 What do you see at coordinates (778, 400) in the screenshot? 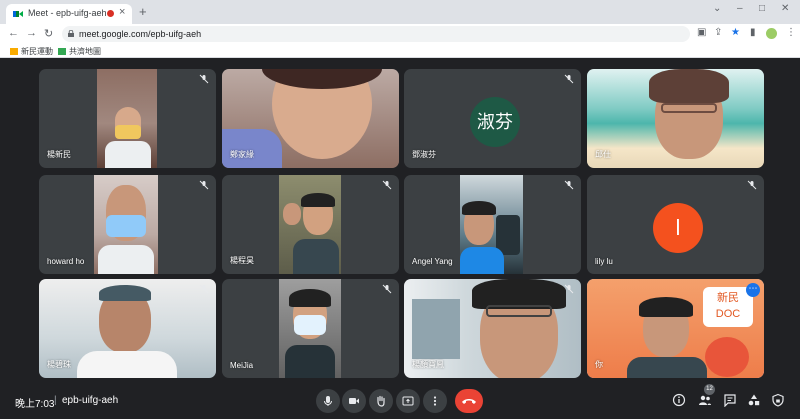
I see `host-controls-icon` at bounding box center [778, 400].